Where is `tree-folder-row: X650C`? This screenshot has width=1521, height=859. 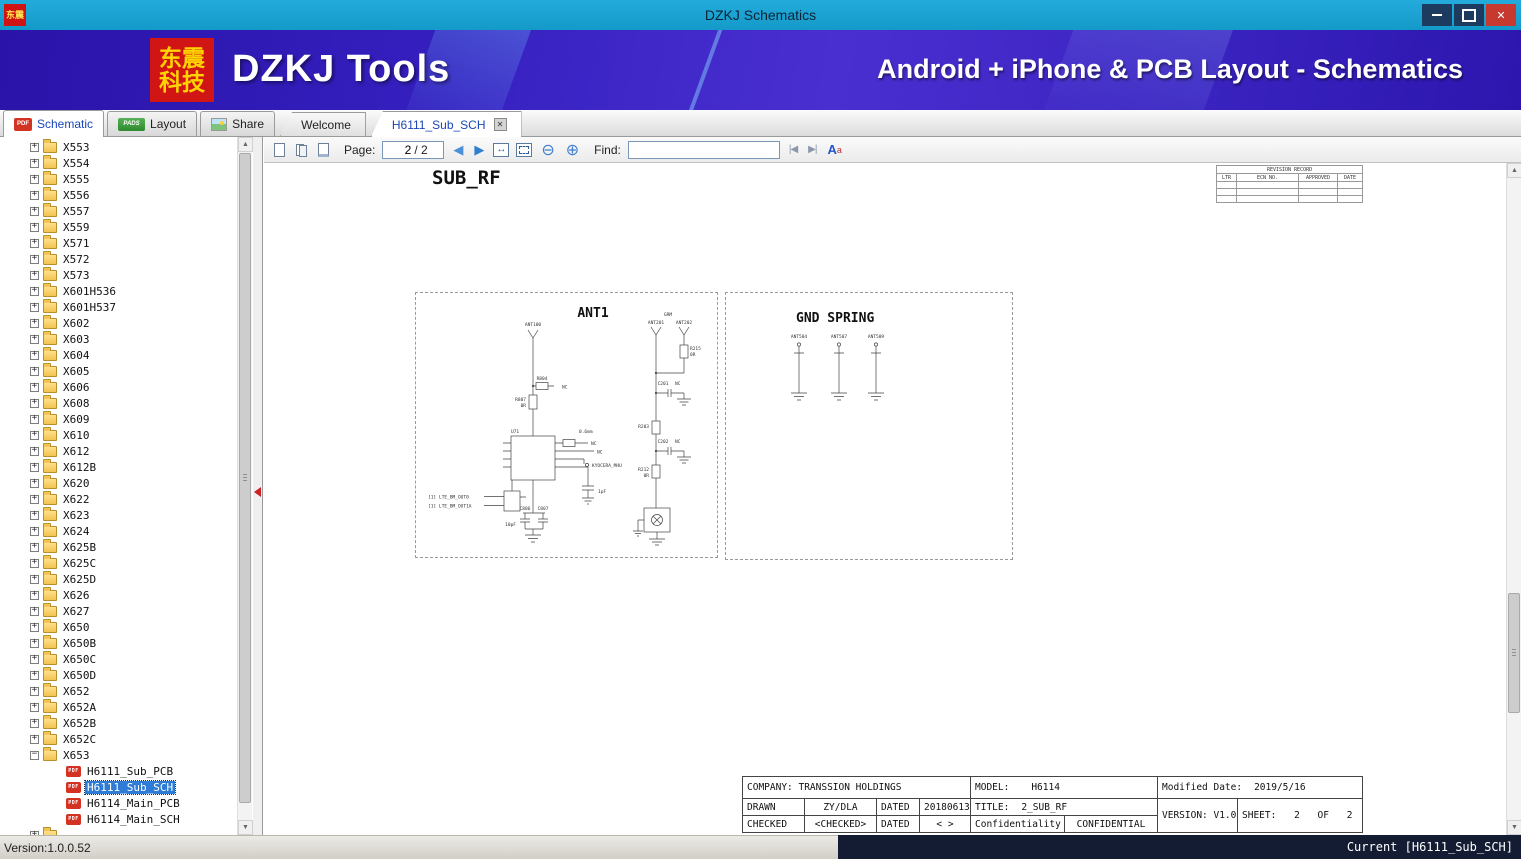
tree-folder-row: X650C is located at coordinates (118, 658).